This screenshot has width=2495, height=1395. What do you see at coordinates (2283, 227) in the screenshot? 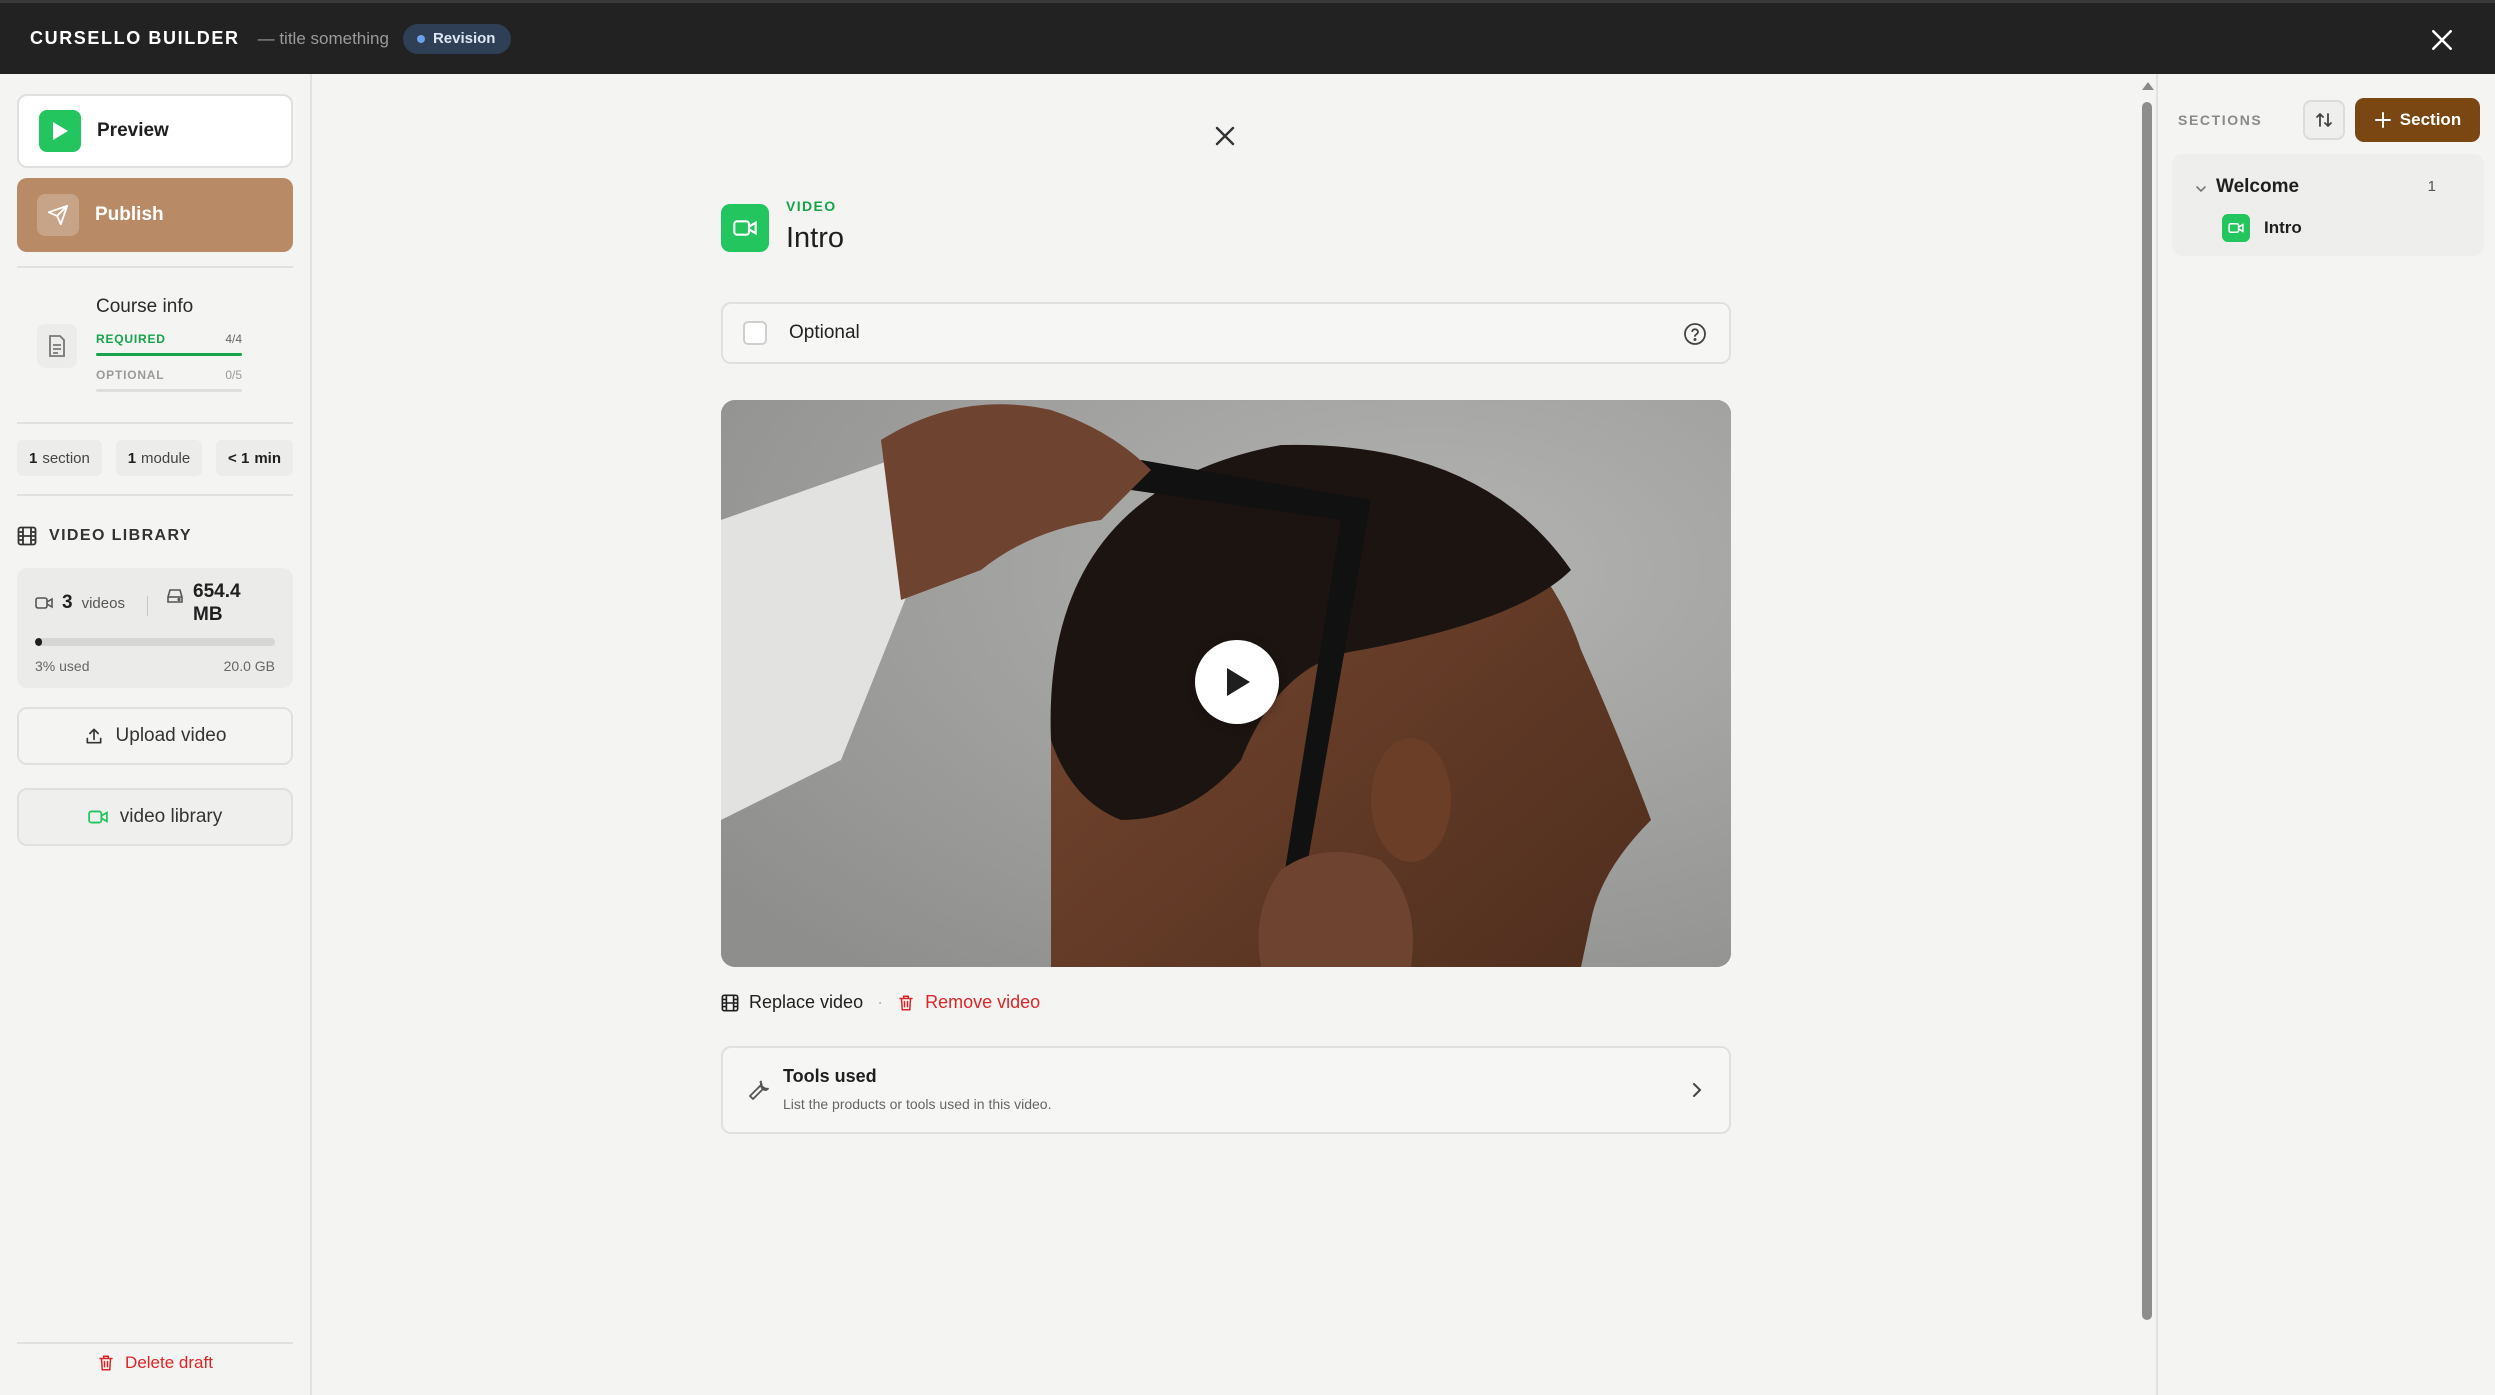
I see `module-title: Intro` at bounding box center [2283, 227].